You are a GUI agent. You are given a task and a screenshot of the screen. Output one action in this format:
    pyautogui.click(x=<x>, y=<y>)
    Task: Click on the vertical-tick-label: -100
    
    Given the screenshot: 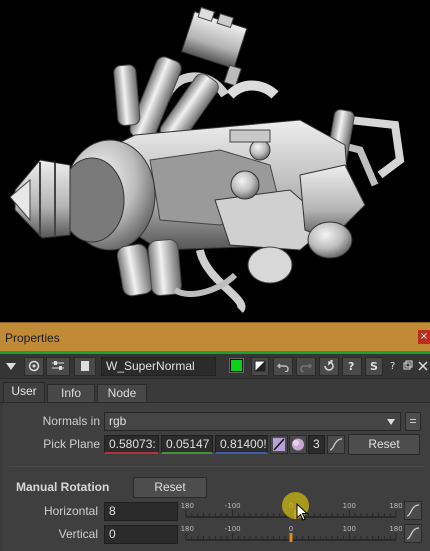 What is the action you would take?
    pyautogui.click(x=233, y=529)
    